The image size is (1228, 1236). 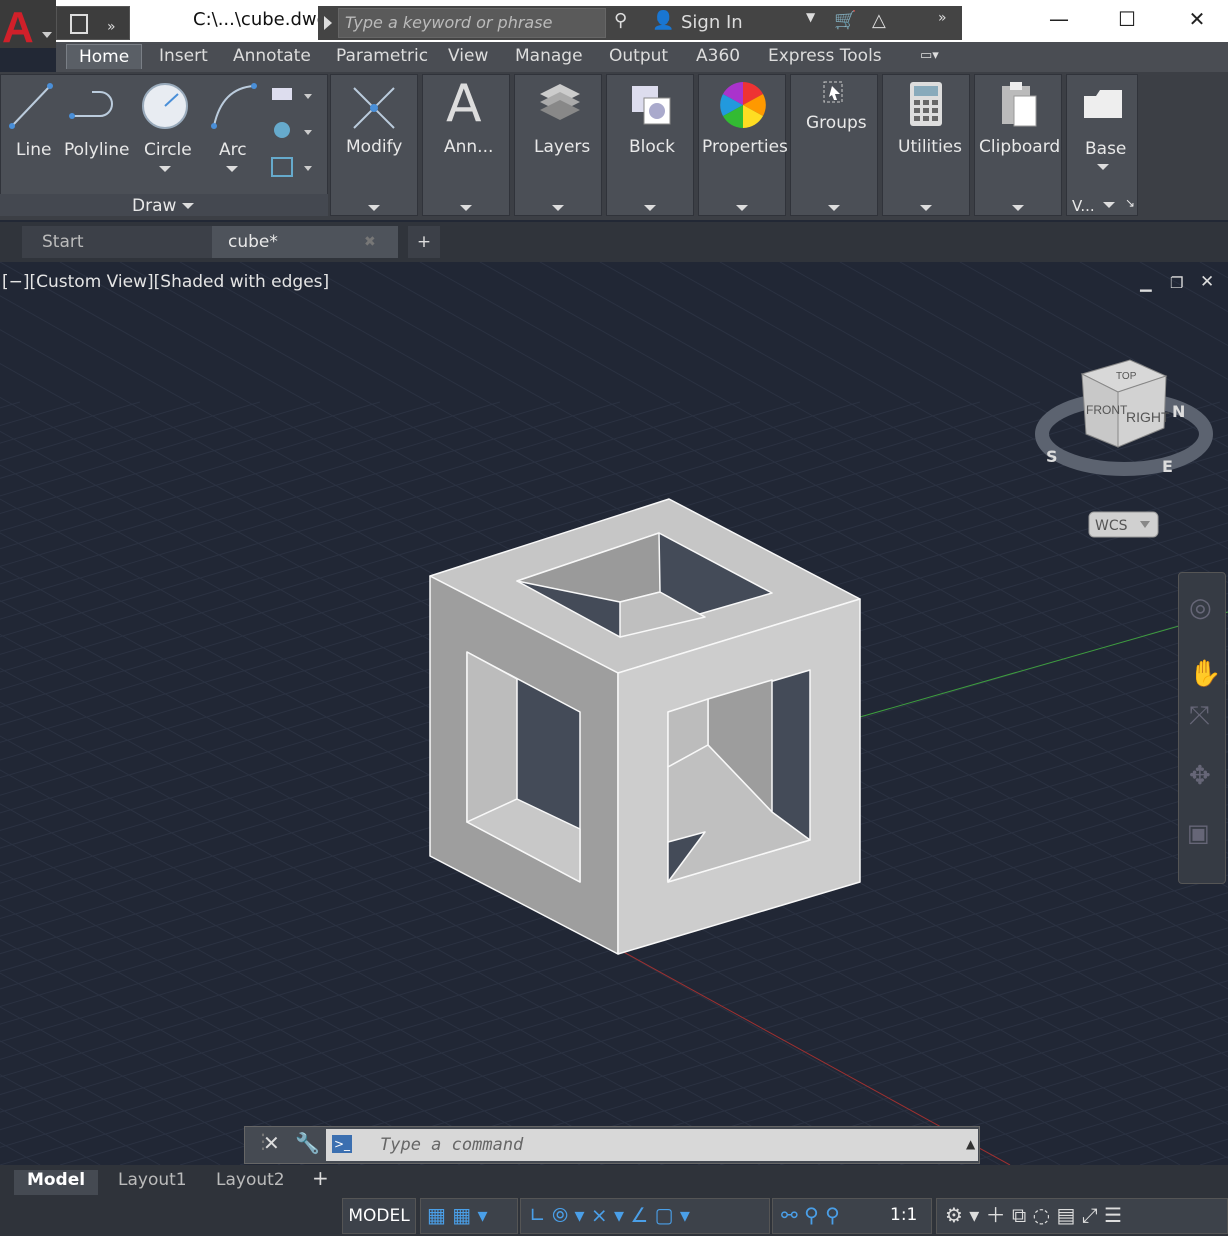 I want to click on zoom-icon: ⤧, so click(x=1199, y=716).